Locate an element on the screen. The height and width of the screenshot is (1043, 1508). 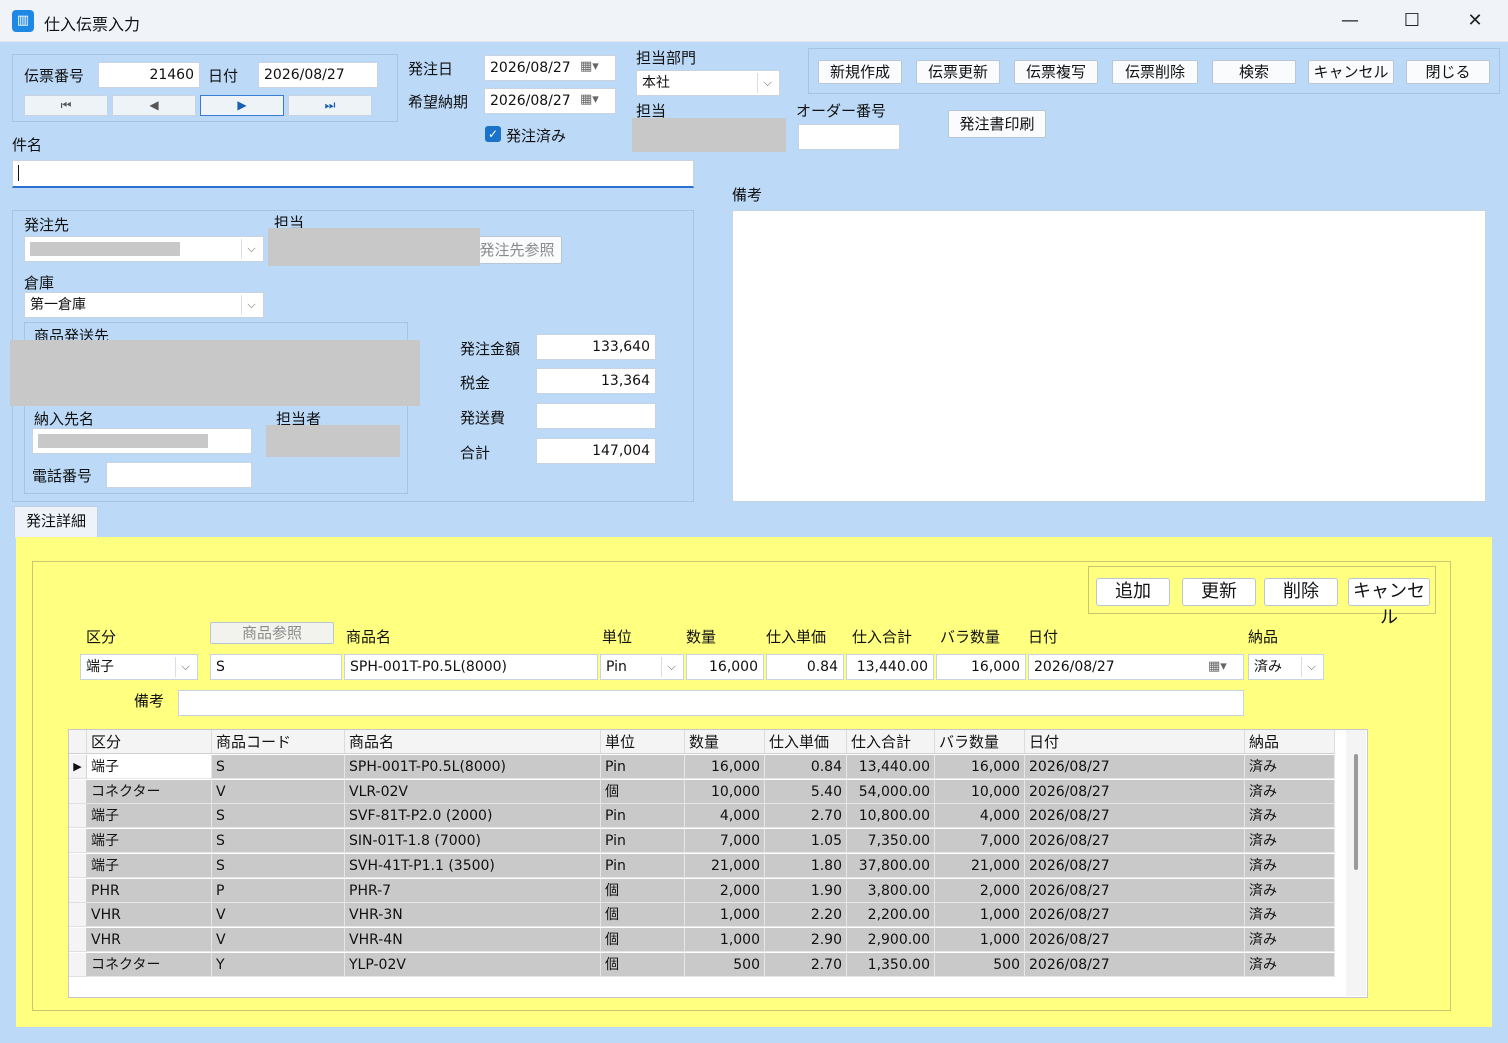
cell-qty: 7,000 is located at coordinates (725, 841).